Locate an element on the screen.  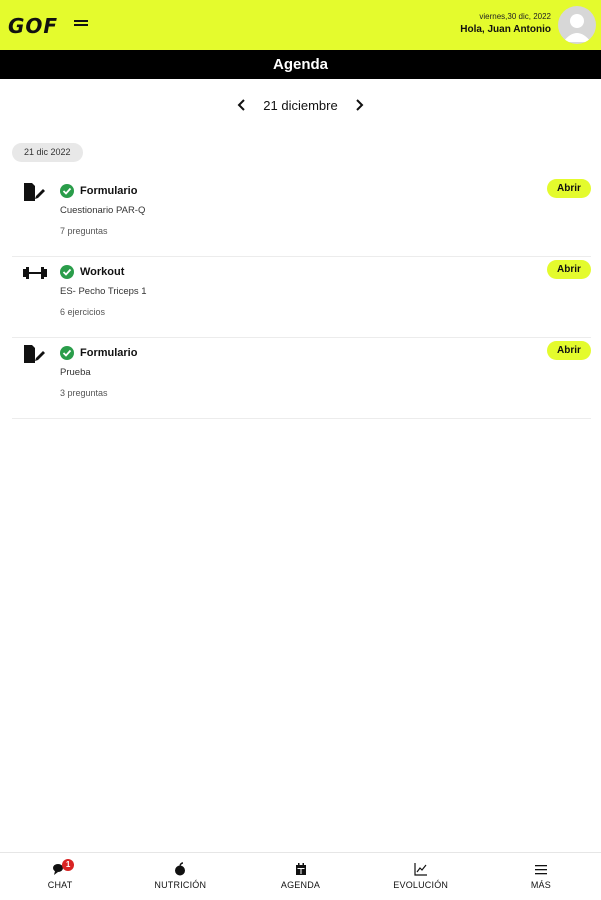
apple-icon is located at coordinates (180, 869).